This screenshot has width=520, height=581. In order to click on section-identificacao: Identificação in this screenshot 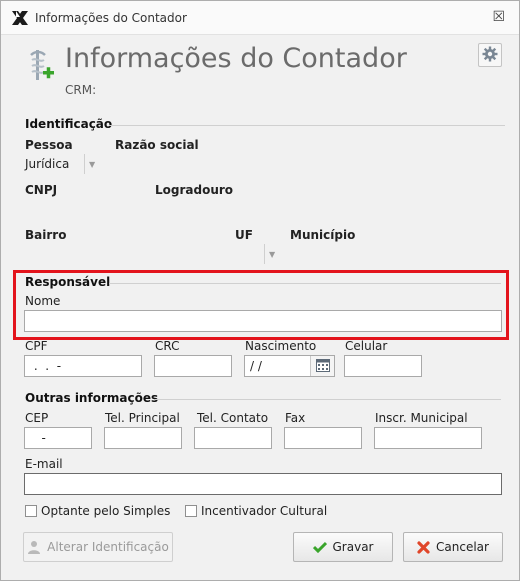, I will do `click(69, 124)`.